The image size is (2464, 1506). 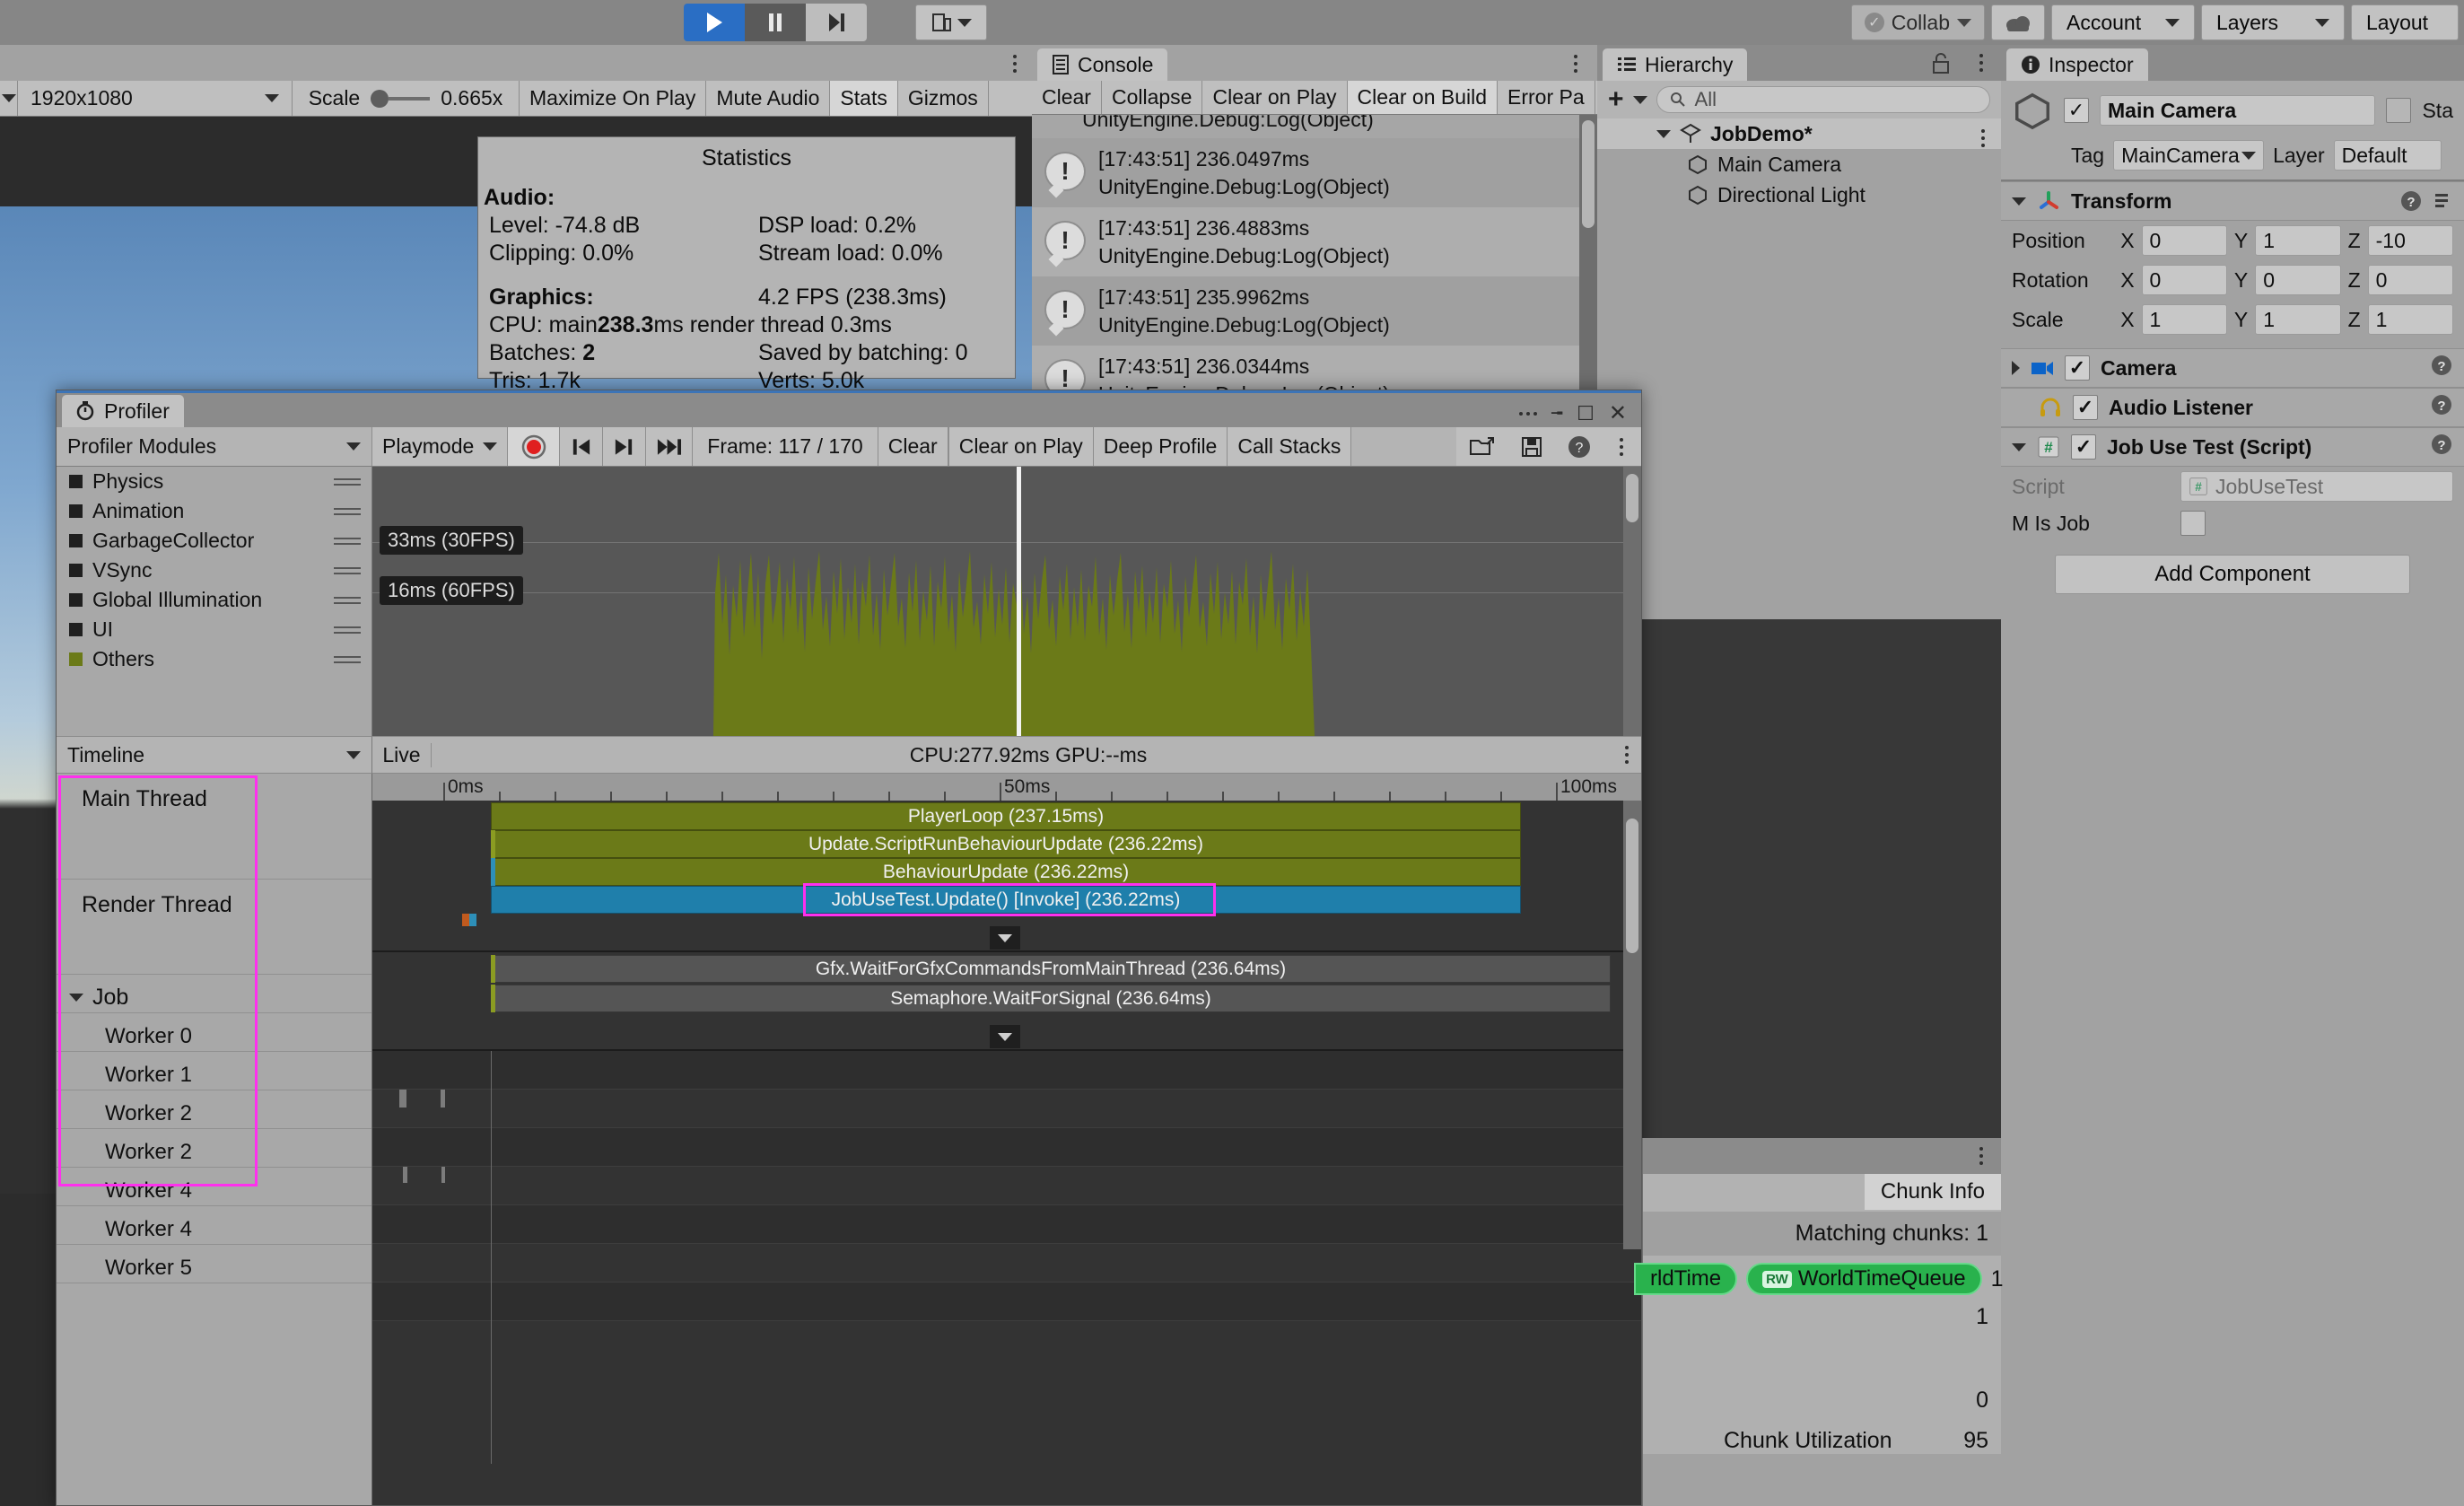 What do you see at coordinates (1067, 97) in the screenshot?
I see `console-clear-button: Clear` at bounding box center [1067, 97].